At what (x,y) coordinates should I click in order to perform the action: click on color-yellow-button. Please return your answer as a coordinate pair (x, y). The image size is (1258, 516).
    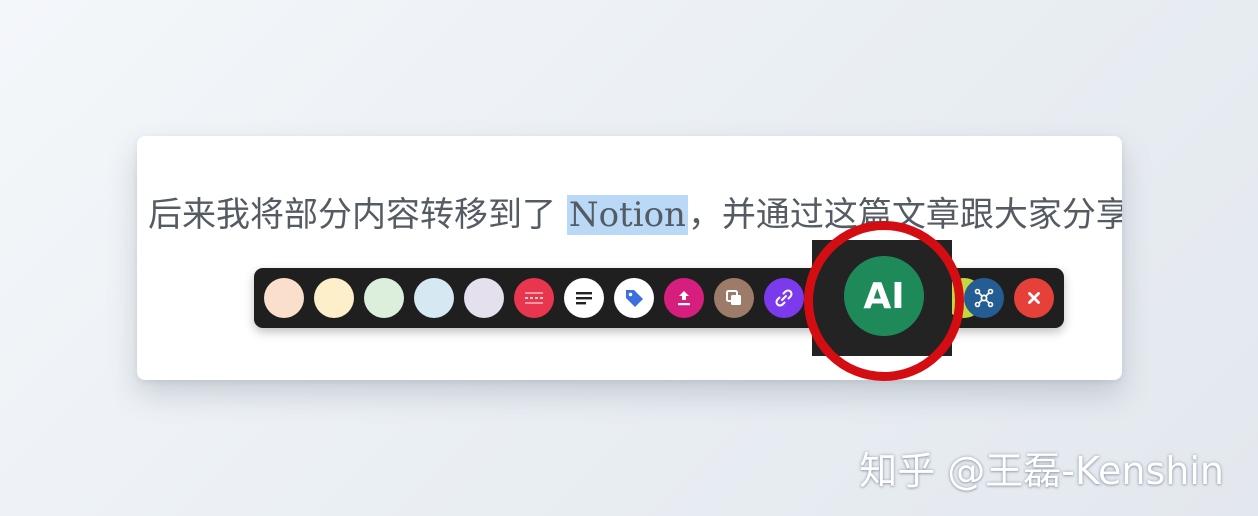
    Looking at the image, I should click on (334, 298).